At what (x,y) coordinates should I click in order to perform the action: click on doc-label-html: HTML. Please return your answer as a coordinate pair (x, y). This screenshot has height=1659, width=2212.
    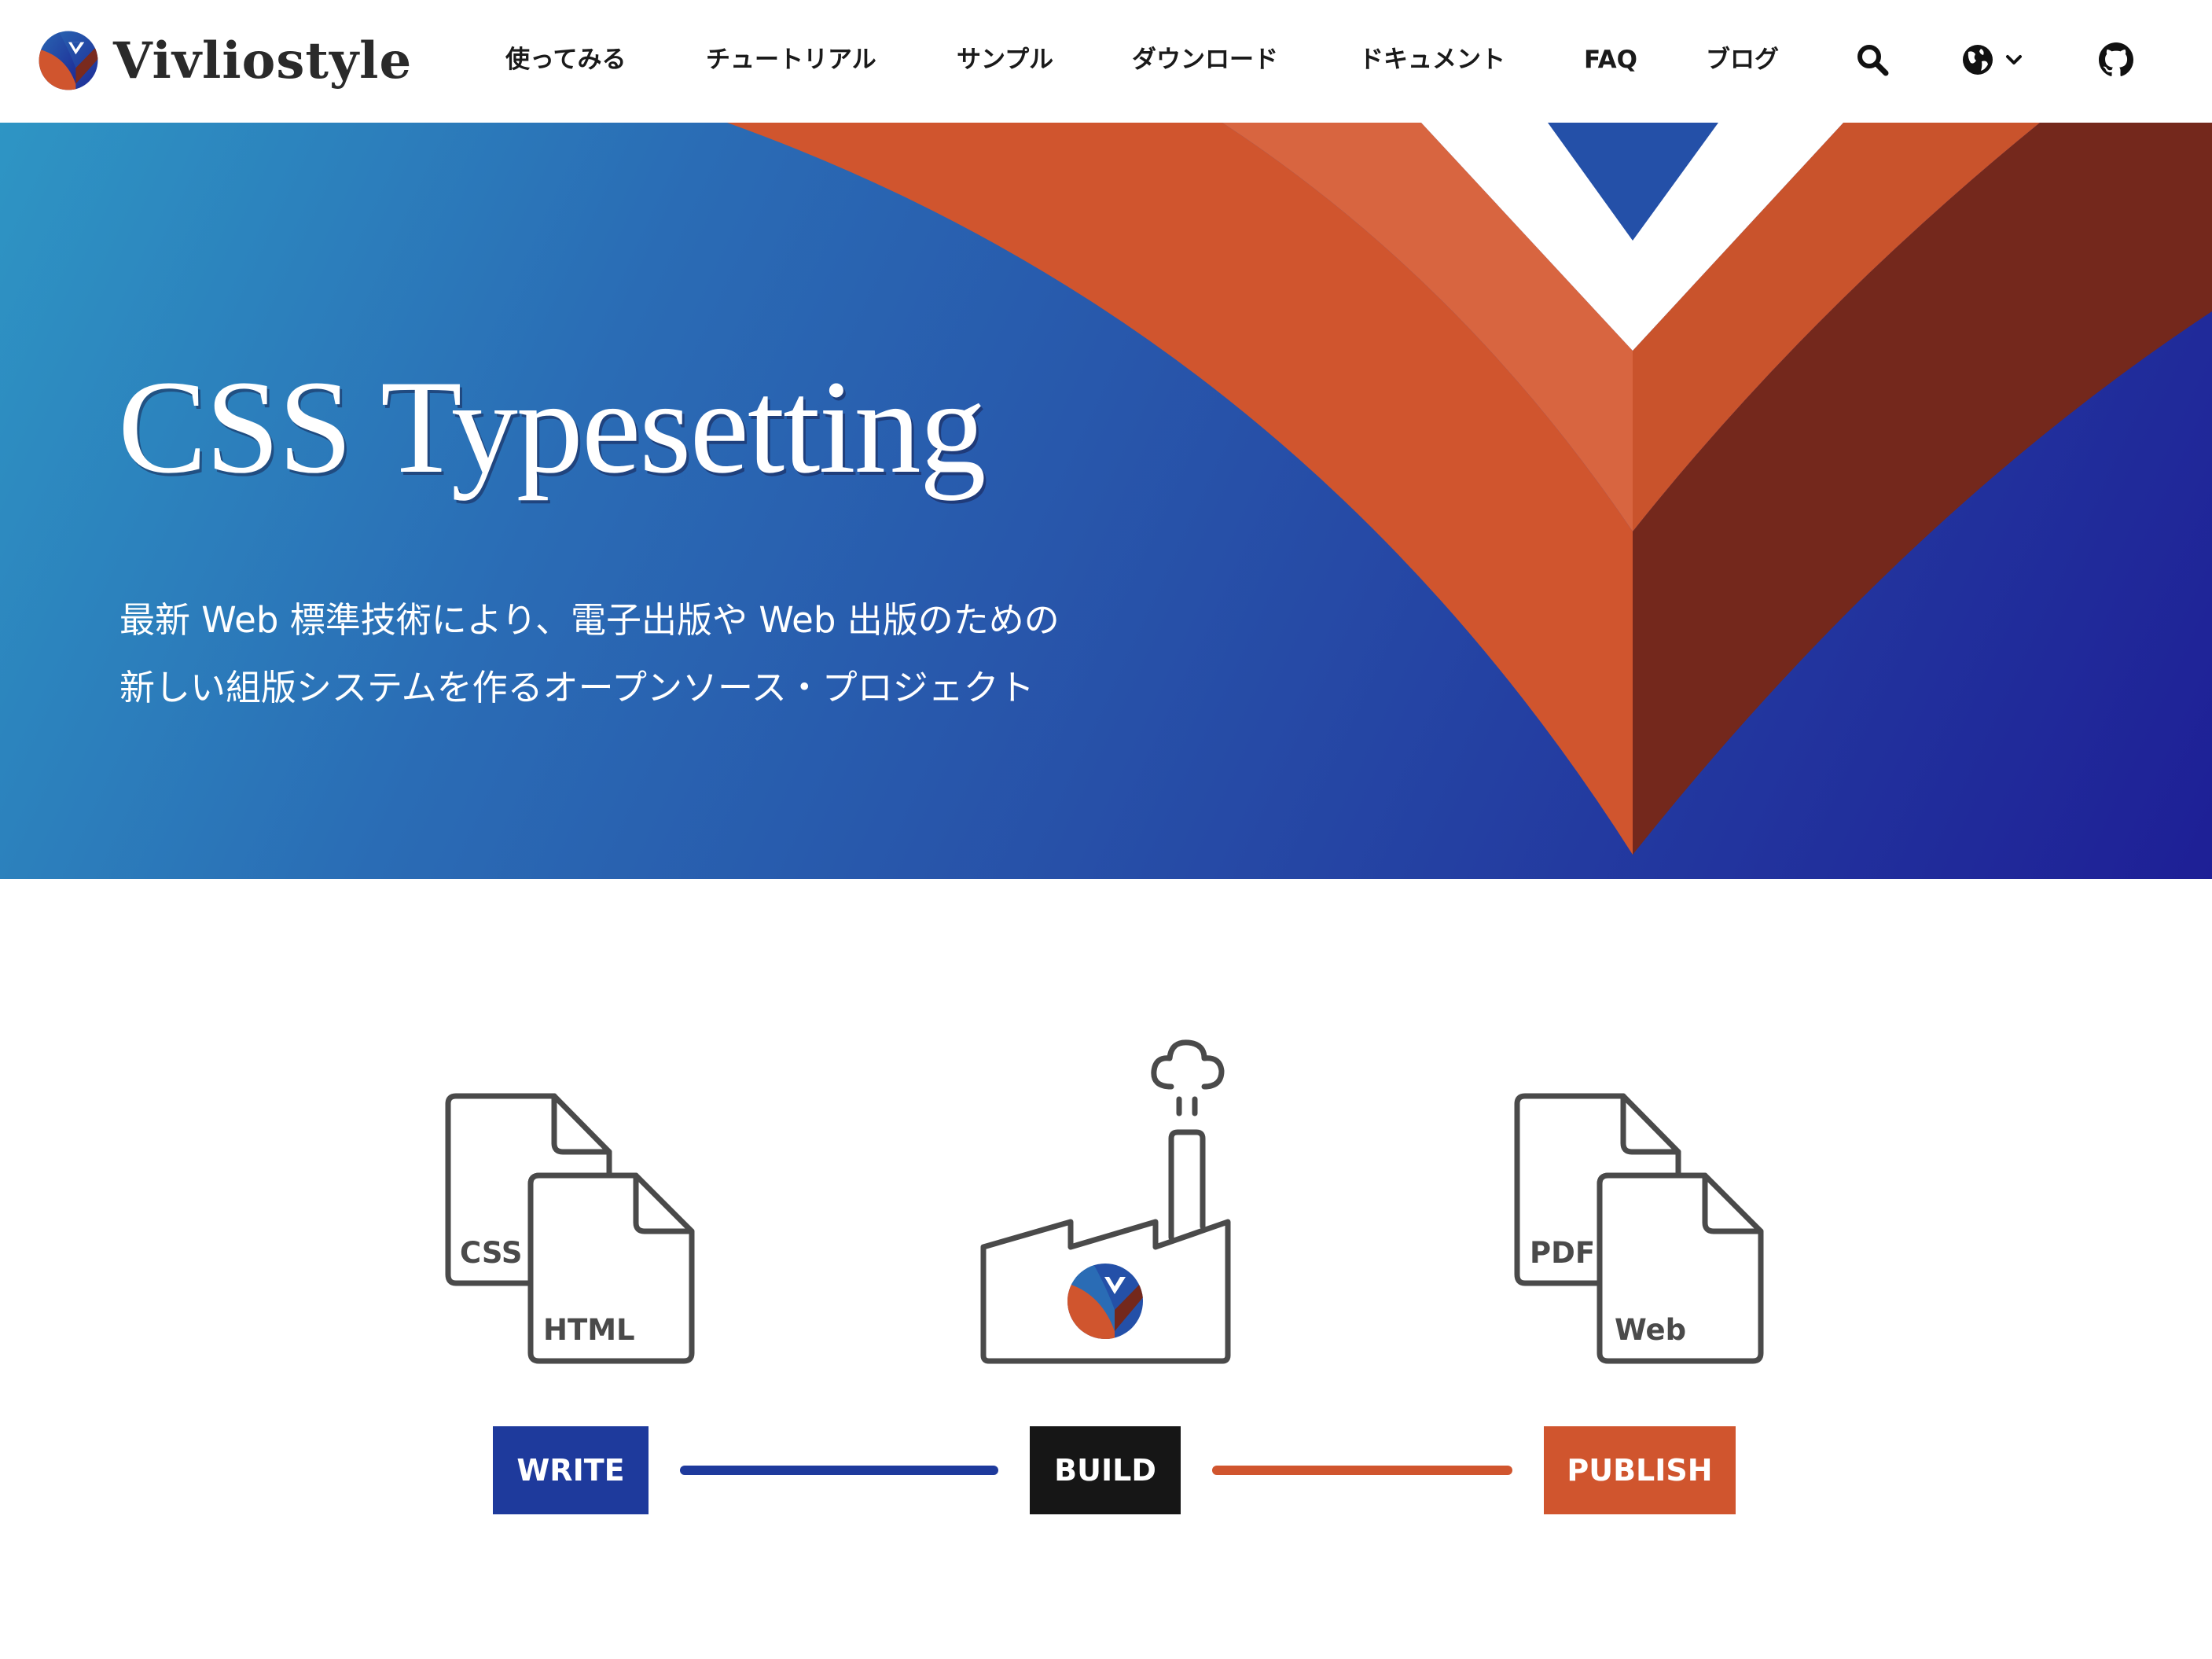
    Looking at the image, I should click on (589, 1330).